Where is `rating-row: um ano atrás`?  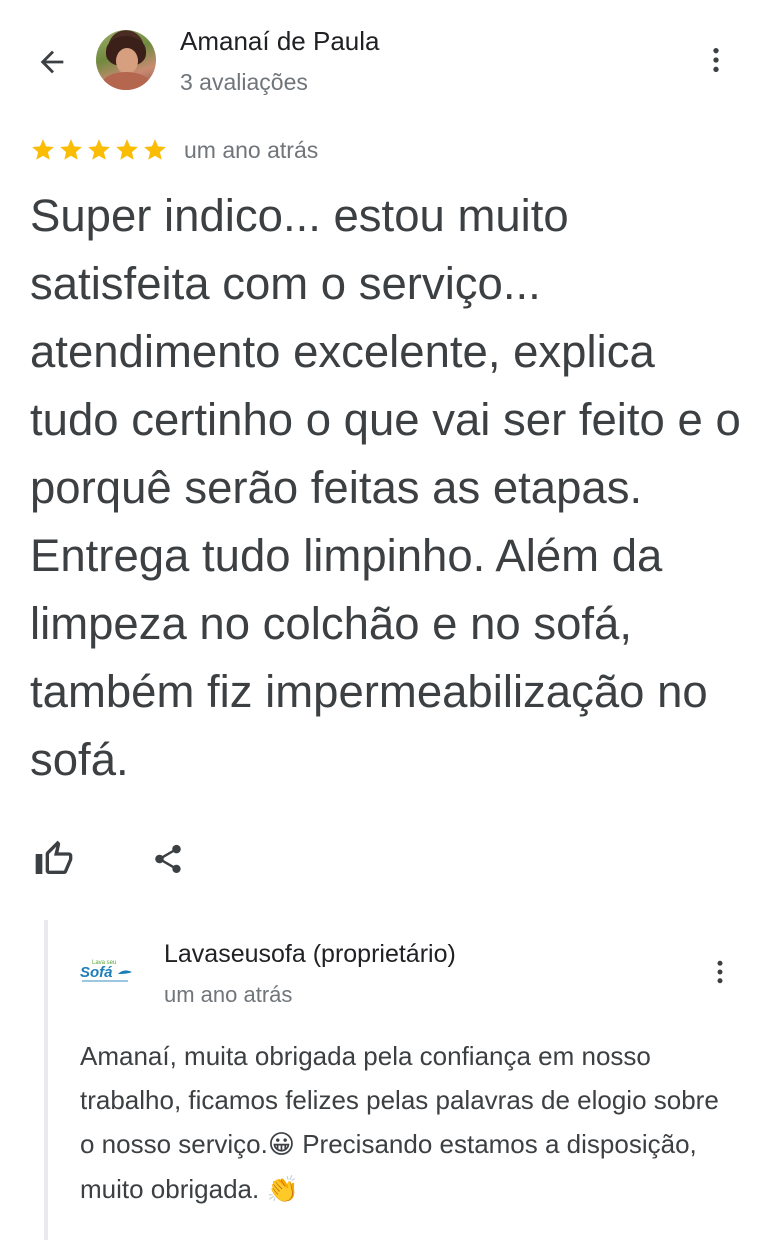 rating-row: um ano atrás is located at coordinates (174, 150).